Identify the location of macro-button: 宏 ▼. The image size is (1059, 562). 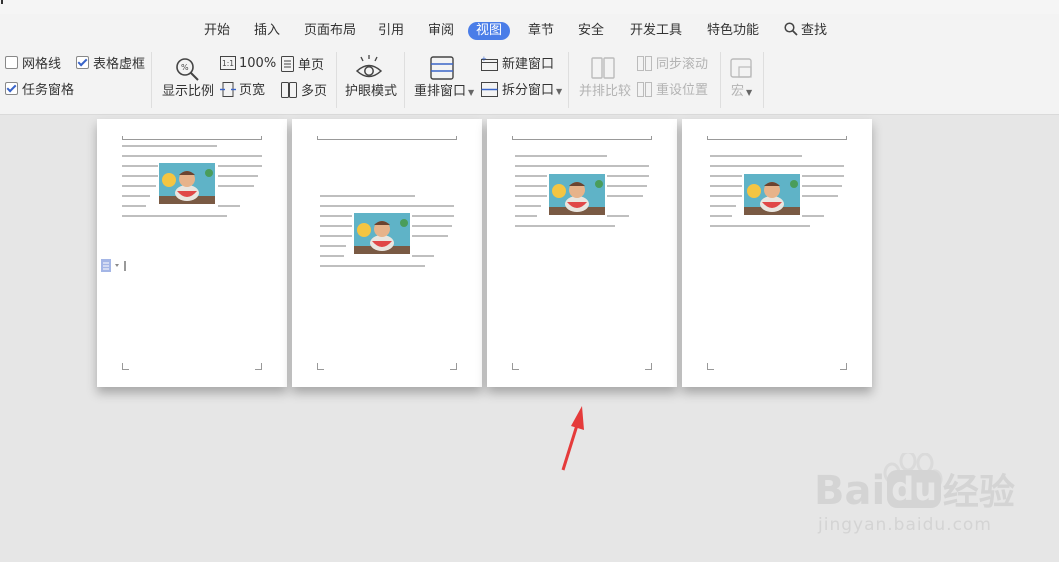
(742, 80).